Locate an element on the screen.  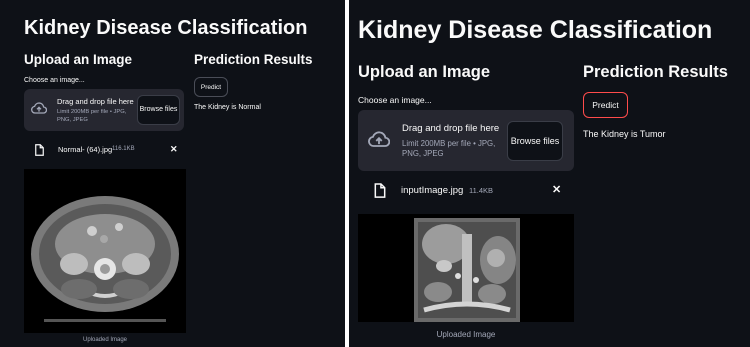
uploaded-file-size: 116.1KB is located at coordinates (123, 149).